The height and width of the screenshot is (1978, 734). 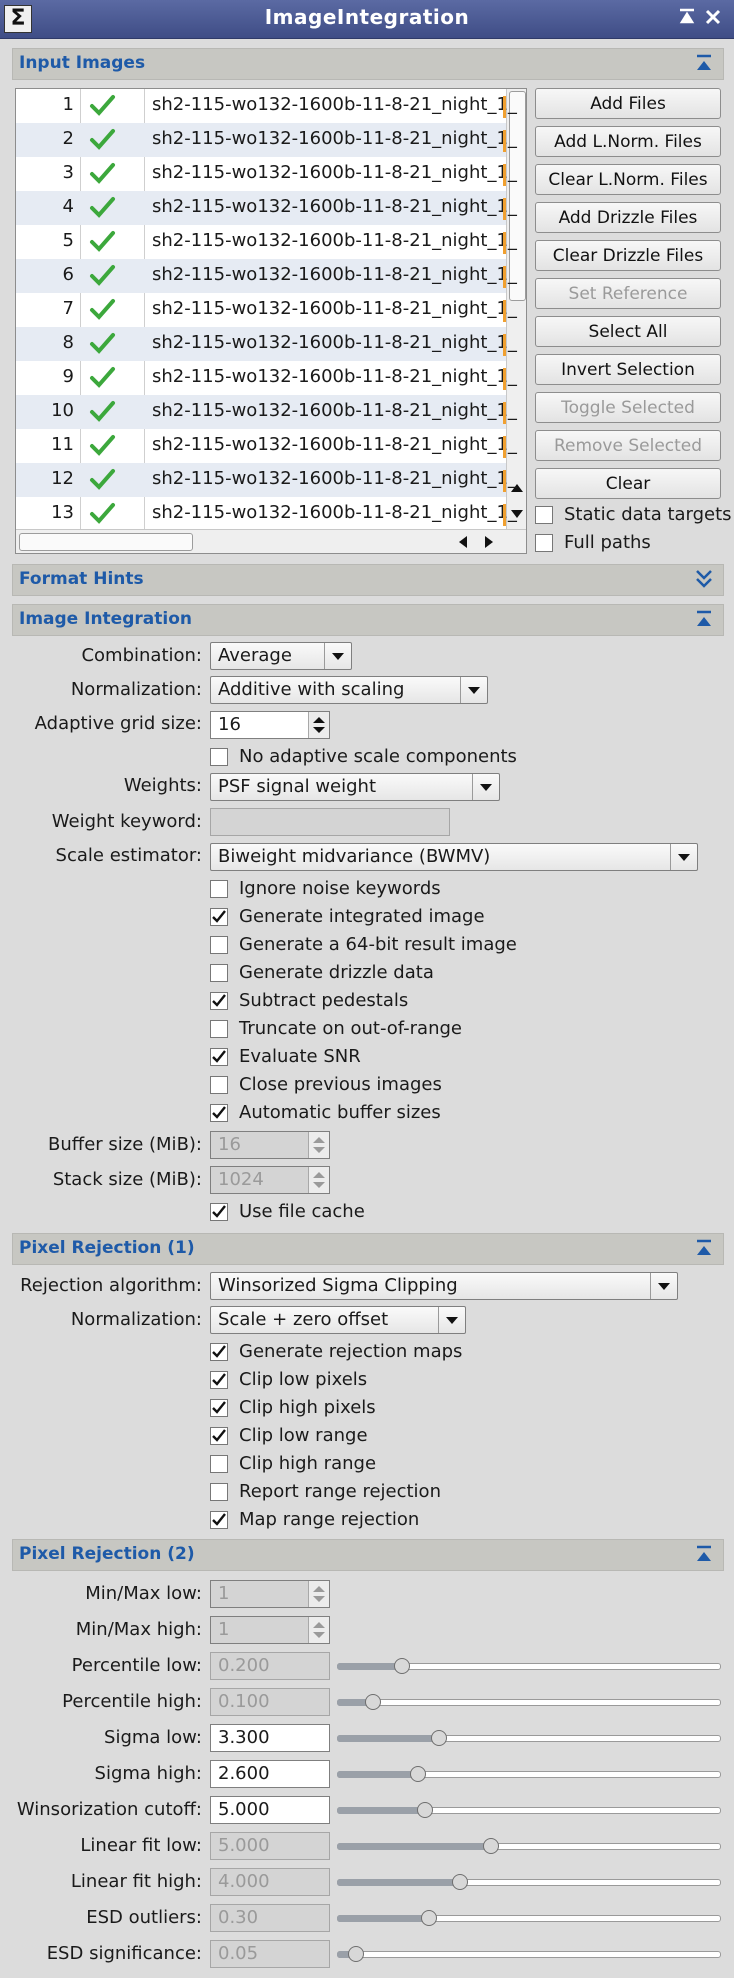 What do you see at coordinates (136, 1881) in the screenshot?
I see `linear-fit-high-label: Linear fit high:` at bounding box center [136, 1881].